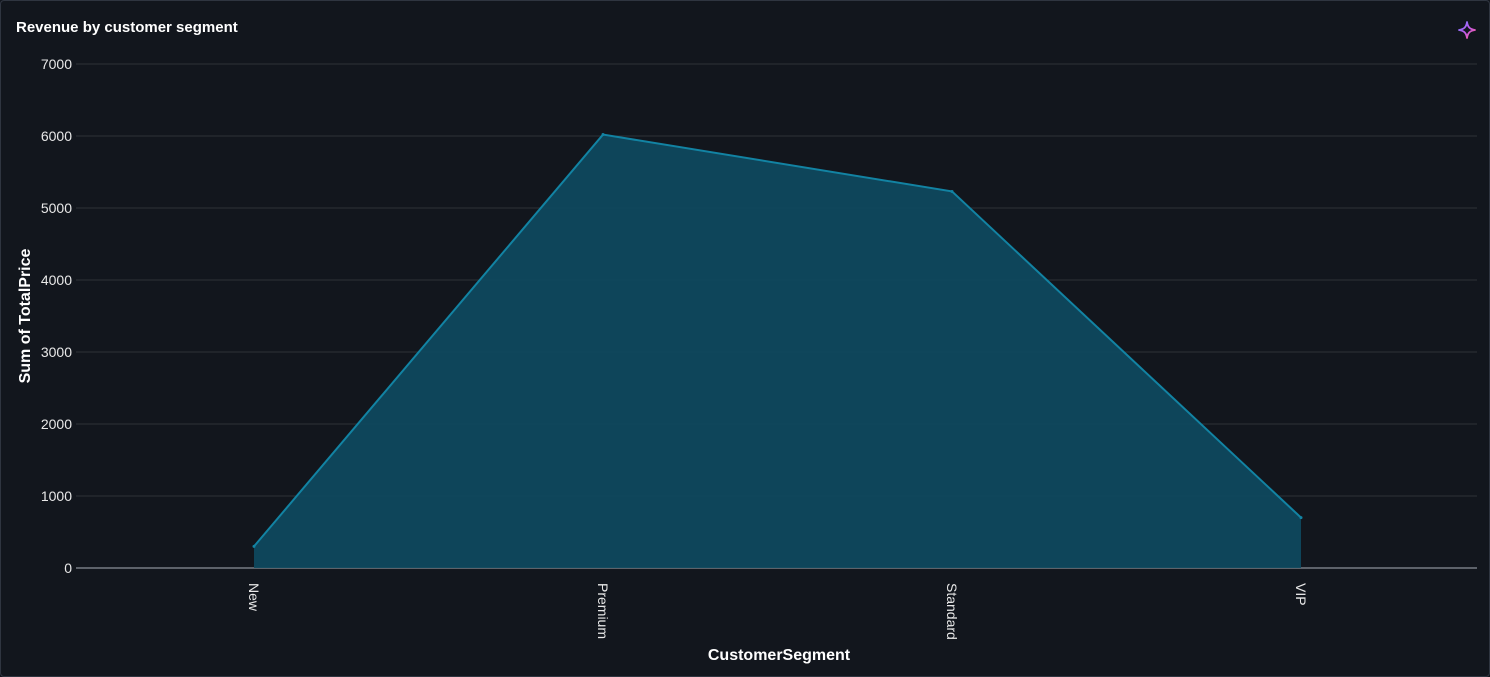 This screenshot has width=1490, height=677. What do you see at coordinates (56, 208) in the screenshot?
I see `y-tick-label: 5000` at bounding box center [56, 208].